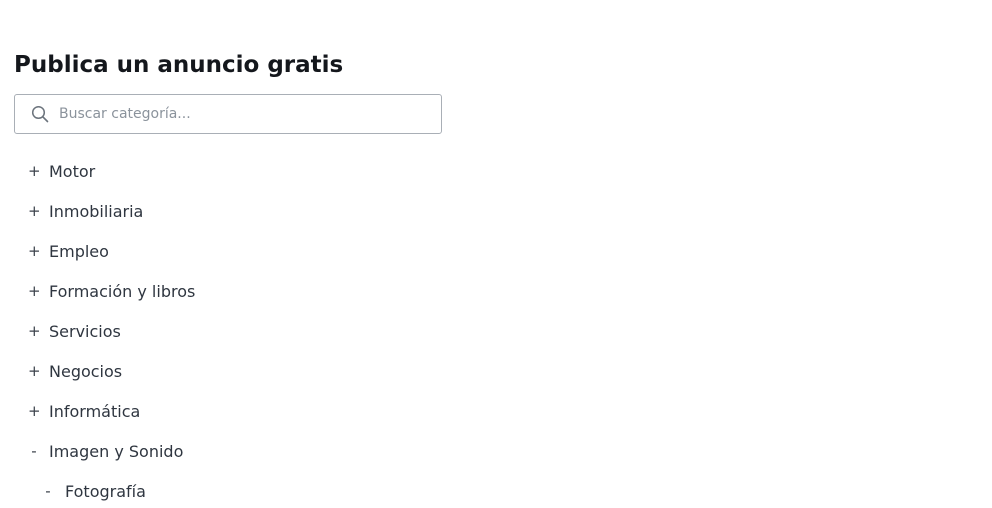  I want to click on category-label: Inmobiliaria, so click(96, 211).